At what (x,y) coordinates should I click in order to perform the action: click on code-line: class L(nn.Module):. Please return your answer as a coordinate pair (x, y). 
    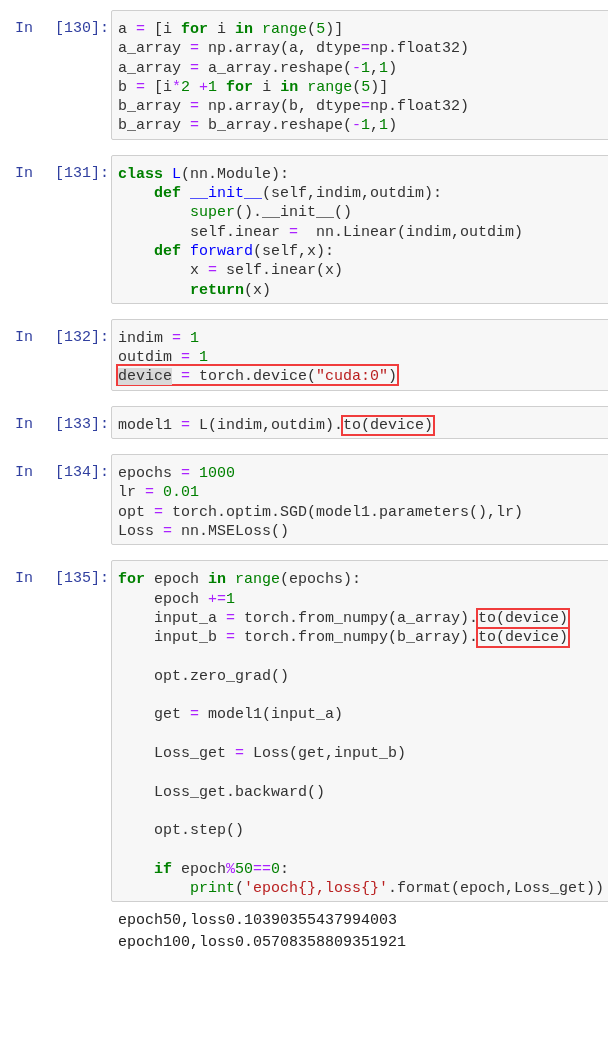
    Looking at the image, I should click on (204, 174).